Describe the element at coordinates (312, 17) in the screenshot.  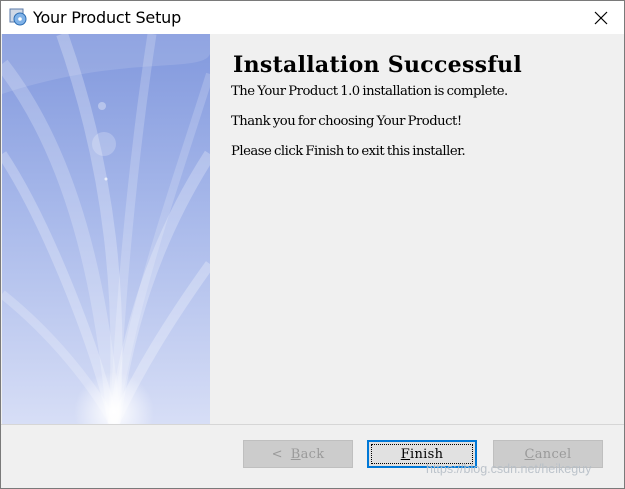
I see `title-bar: Your Product Setup` at that location.